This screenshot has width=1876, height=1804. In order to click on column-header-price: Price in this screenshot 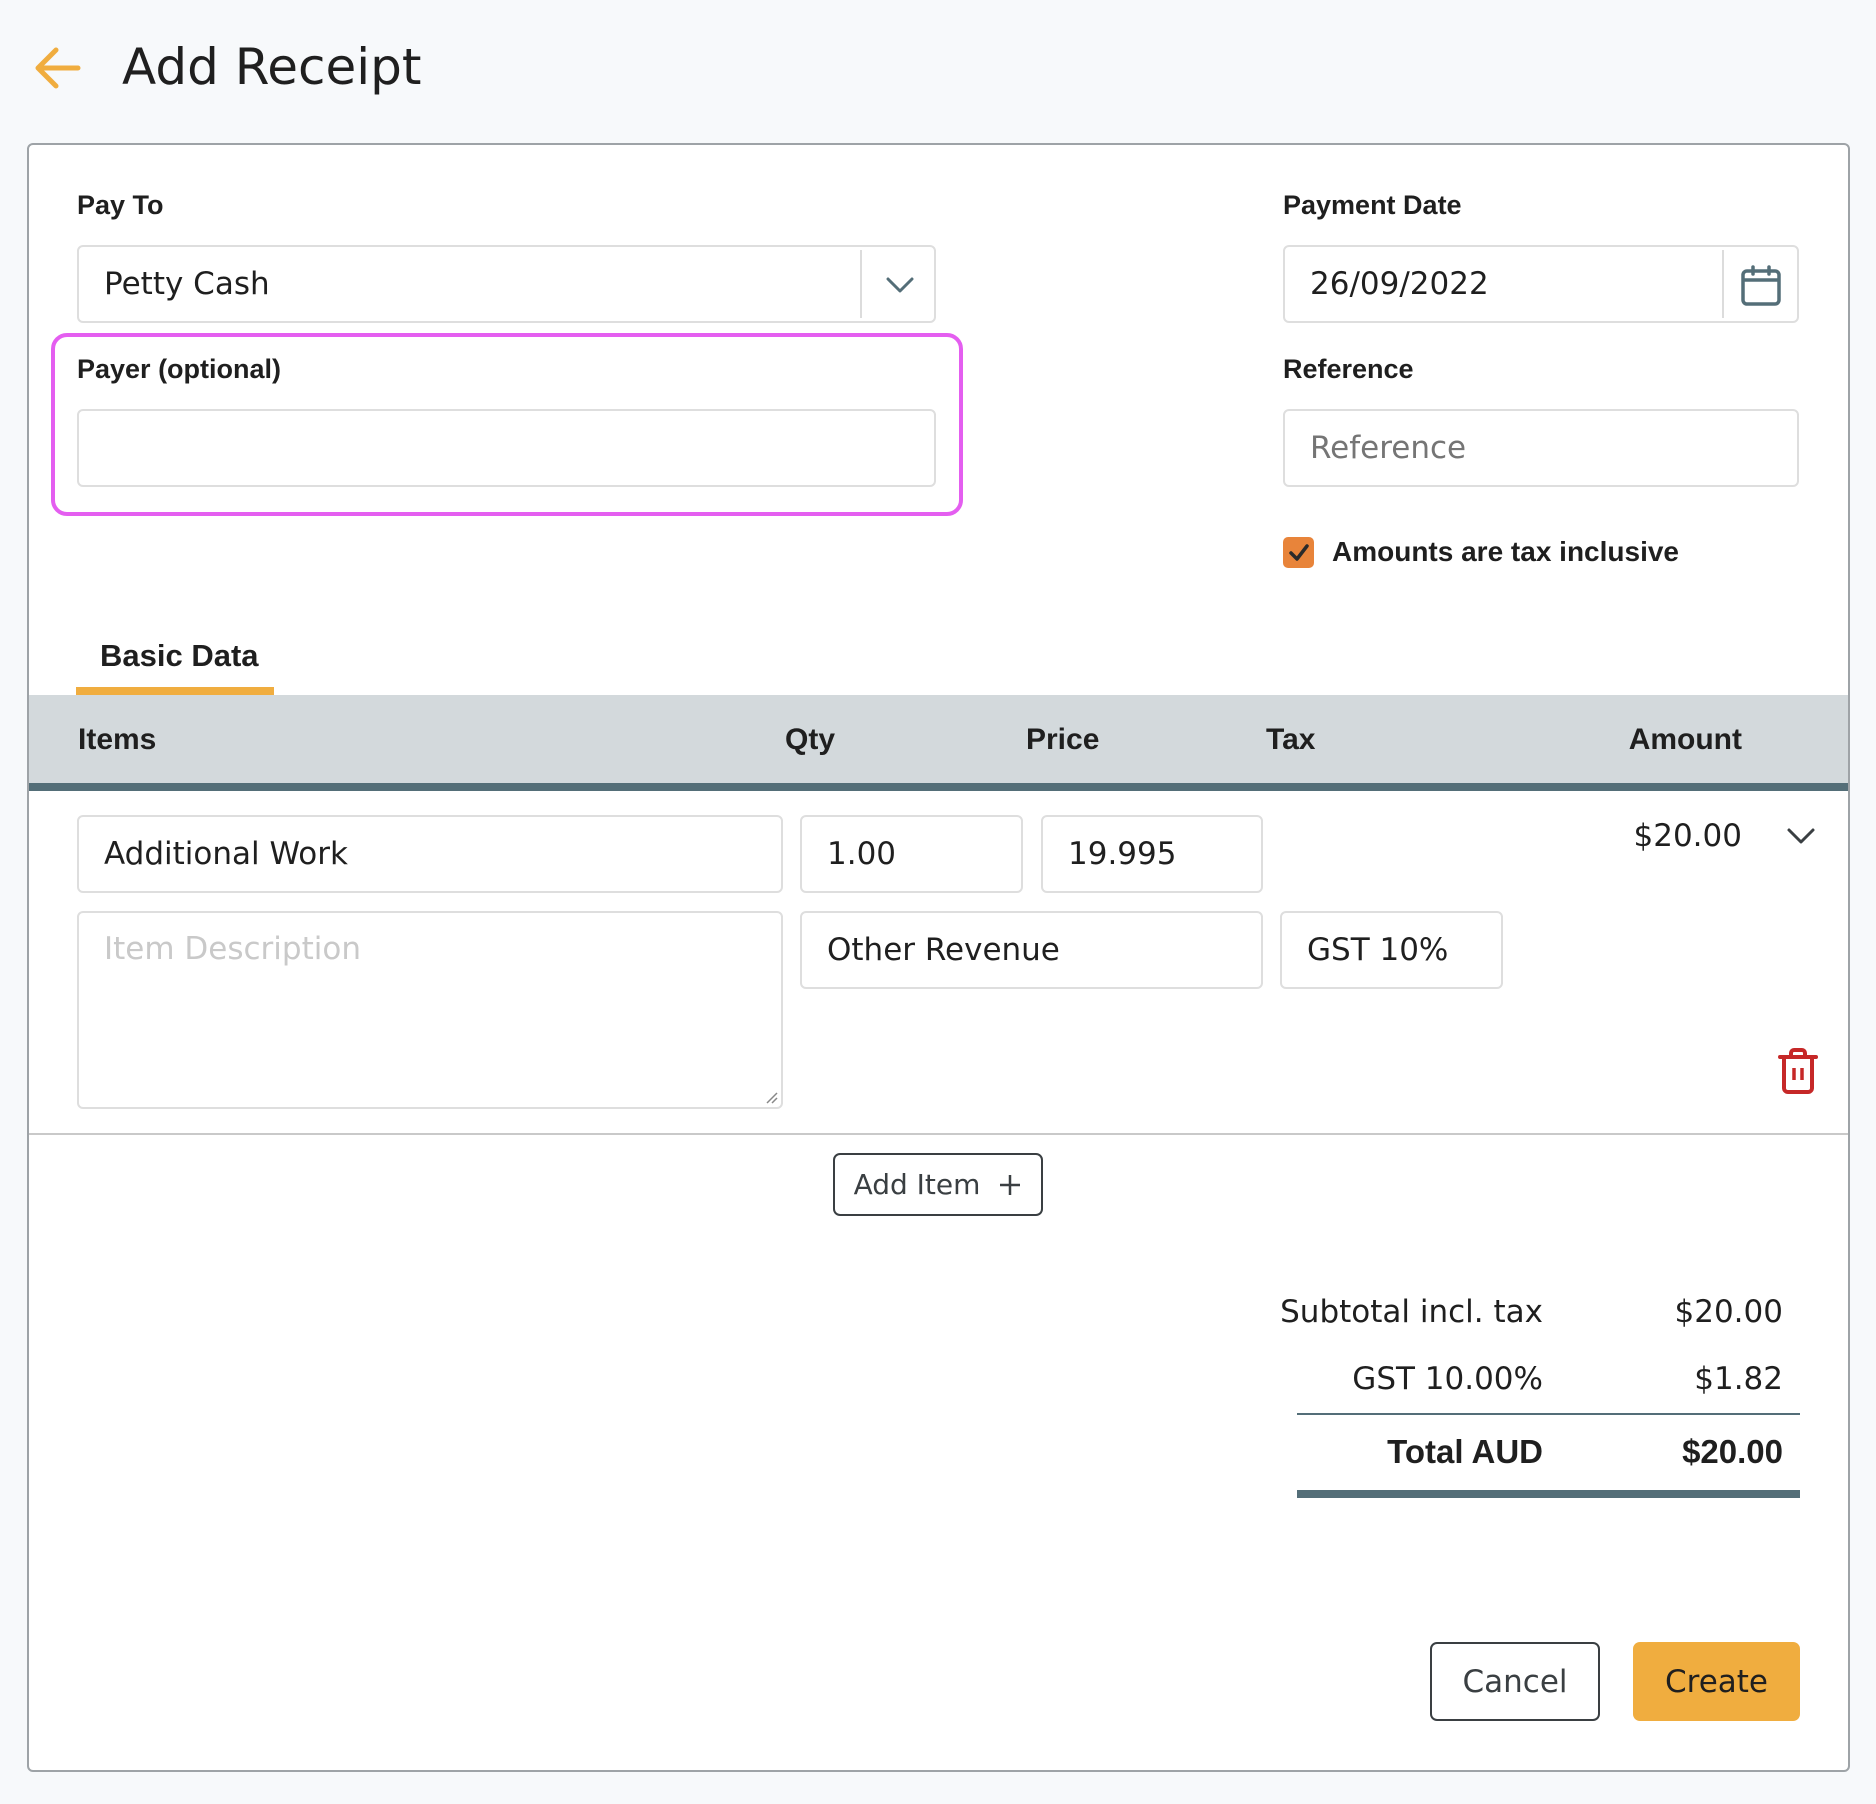, I will do `click(1063, 739)`.